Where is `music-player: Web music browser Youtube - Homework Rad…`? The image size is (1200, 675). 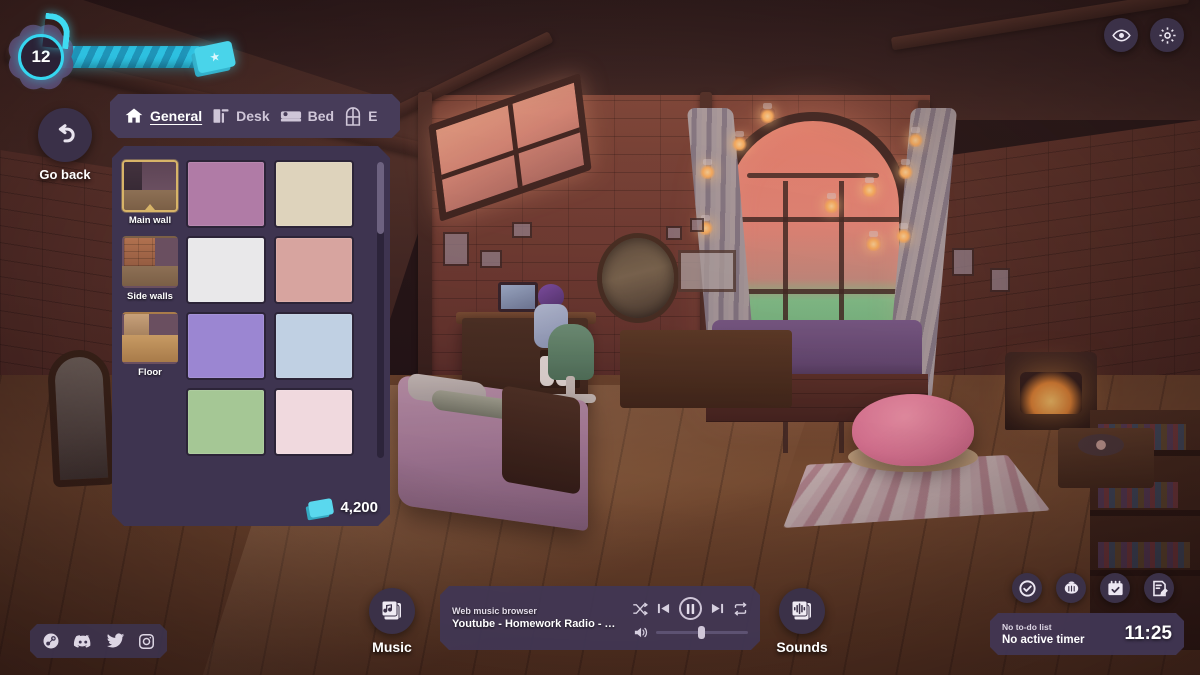
music-player: Web music browser Youtube - Homework Rad… is located at coordinates (600, 618).